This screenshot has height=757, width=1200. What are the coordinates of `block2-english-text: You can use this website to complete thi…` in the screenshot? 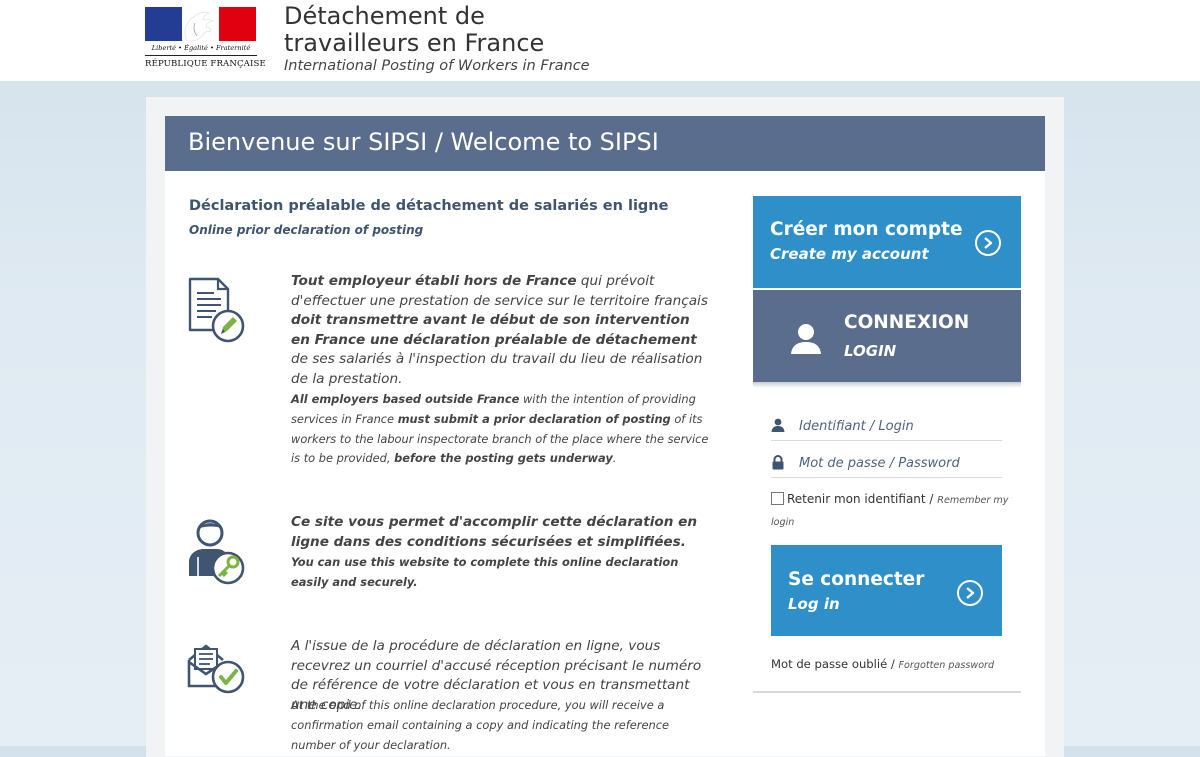 It's located at (485, 572).